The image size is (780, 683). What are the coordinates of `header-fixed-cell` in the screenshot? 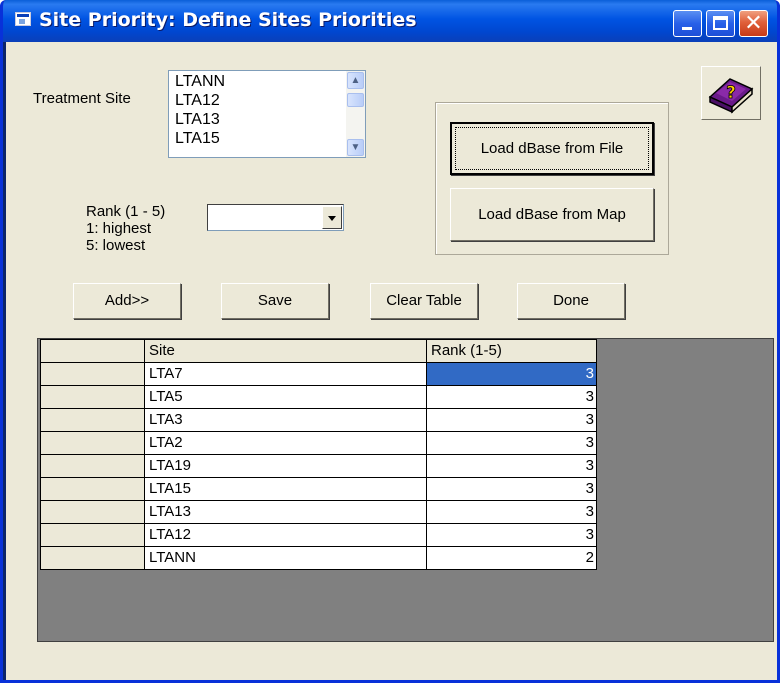 It's located at (92, 351).